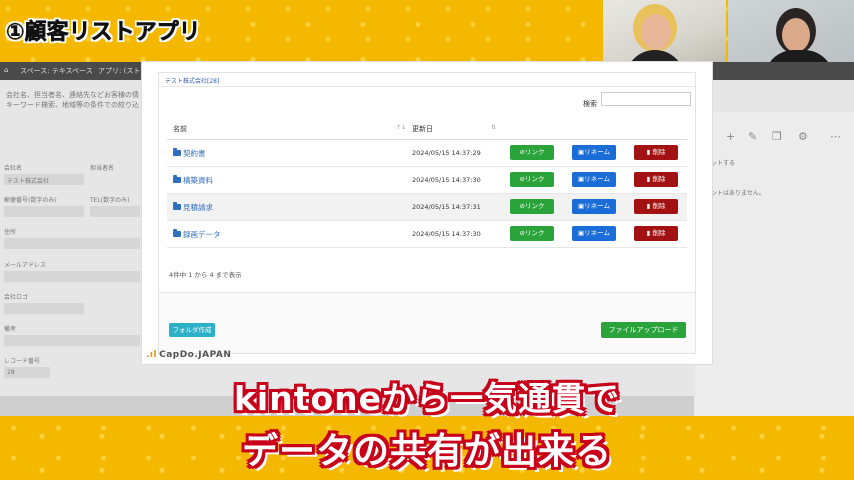  I want to click on file-row: 見積請求 2024/05/15 14:37:31 ⊘リンク ▣リネーム ▮ 削除, so click(427, 207).